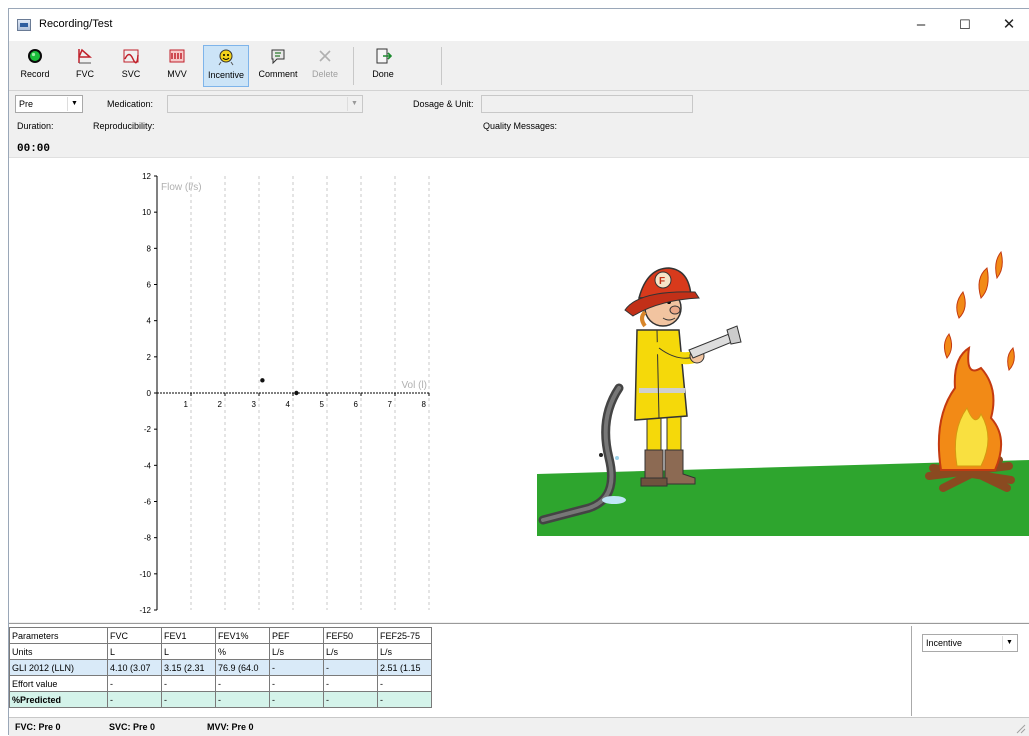 This screenshot has width=1029, height=736. I want to click on medication-label: Medication:, so click(130, 104).